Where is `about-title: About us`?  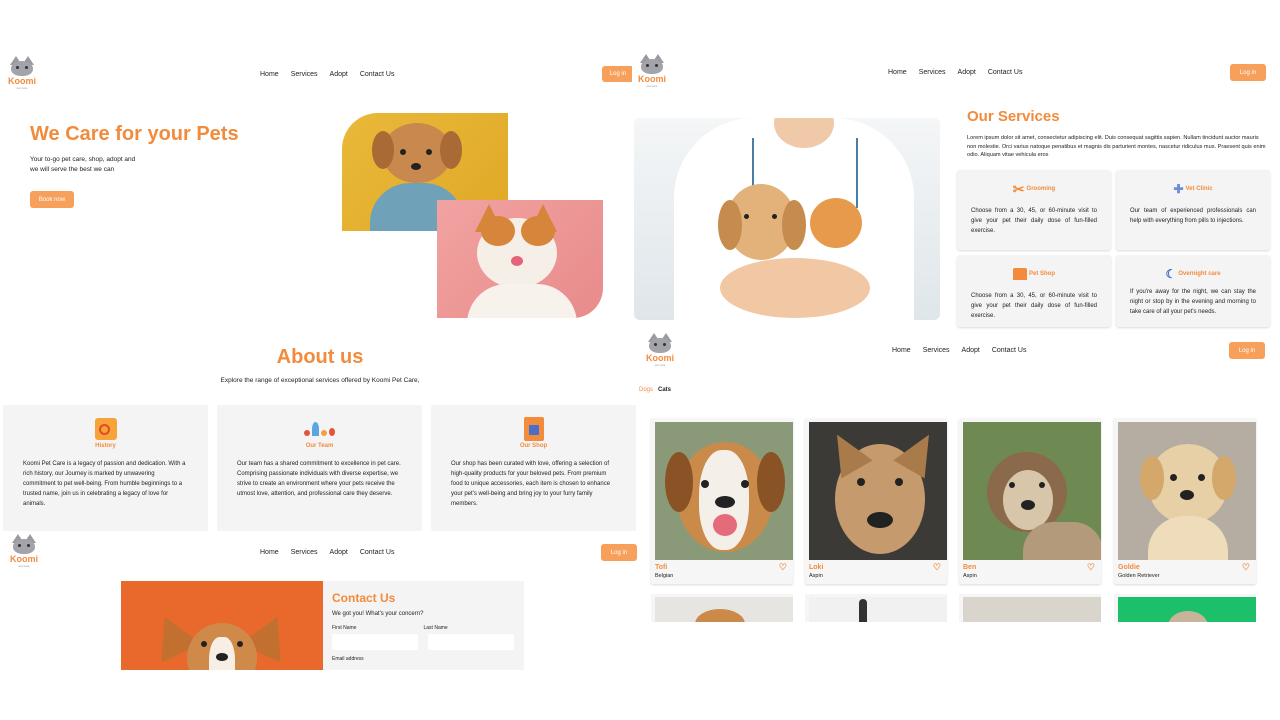 about-title: About us is located at coordinates (320, 357).